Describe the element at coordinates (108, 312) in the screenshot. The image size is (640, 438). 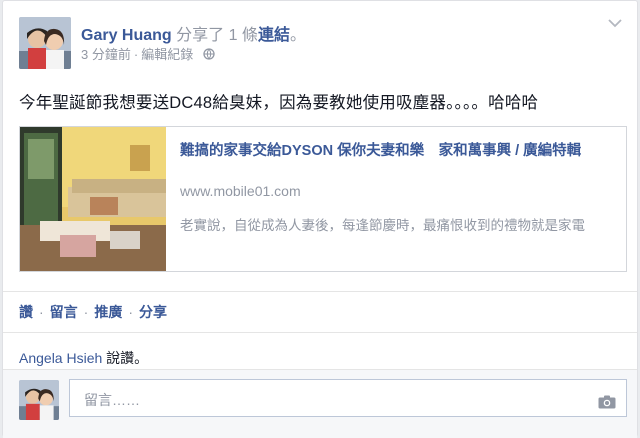
I see `promote-button: 推廣` at that location.